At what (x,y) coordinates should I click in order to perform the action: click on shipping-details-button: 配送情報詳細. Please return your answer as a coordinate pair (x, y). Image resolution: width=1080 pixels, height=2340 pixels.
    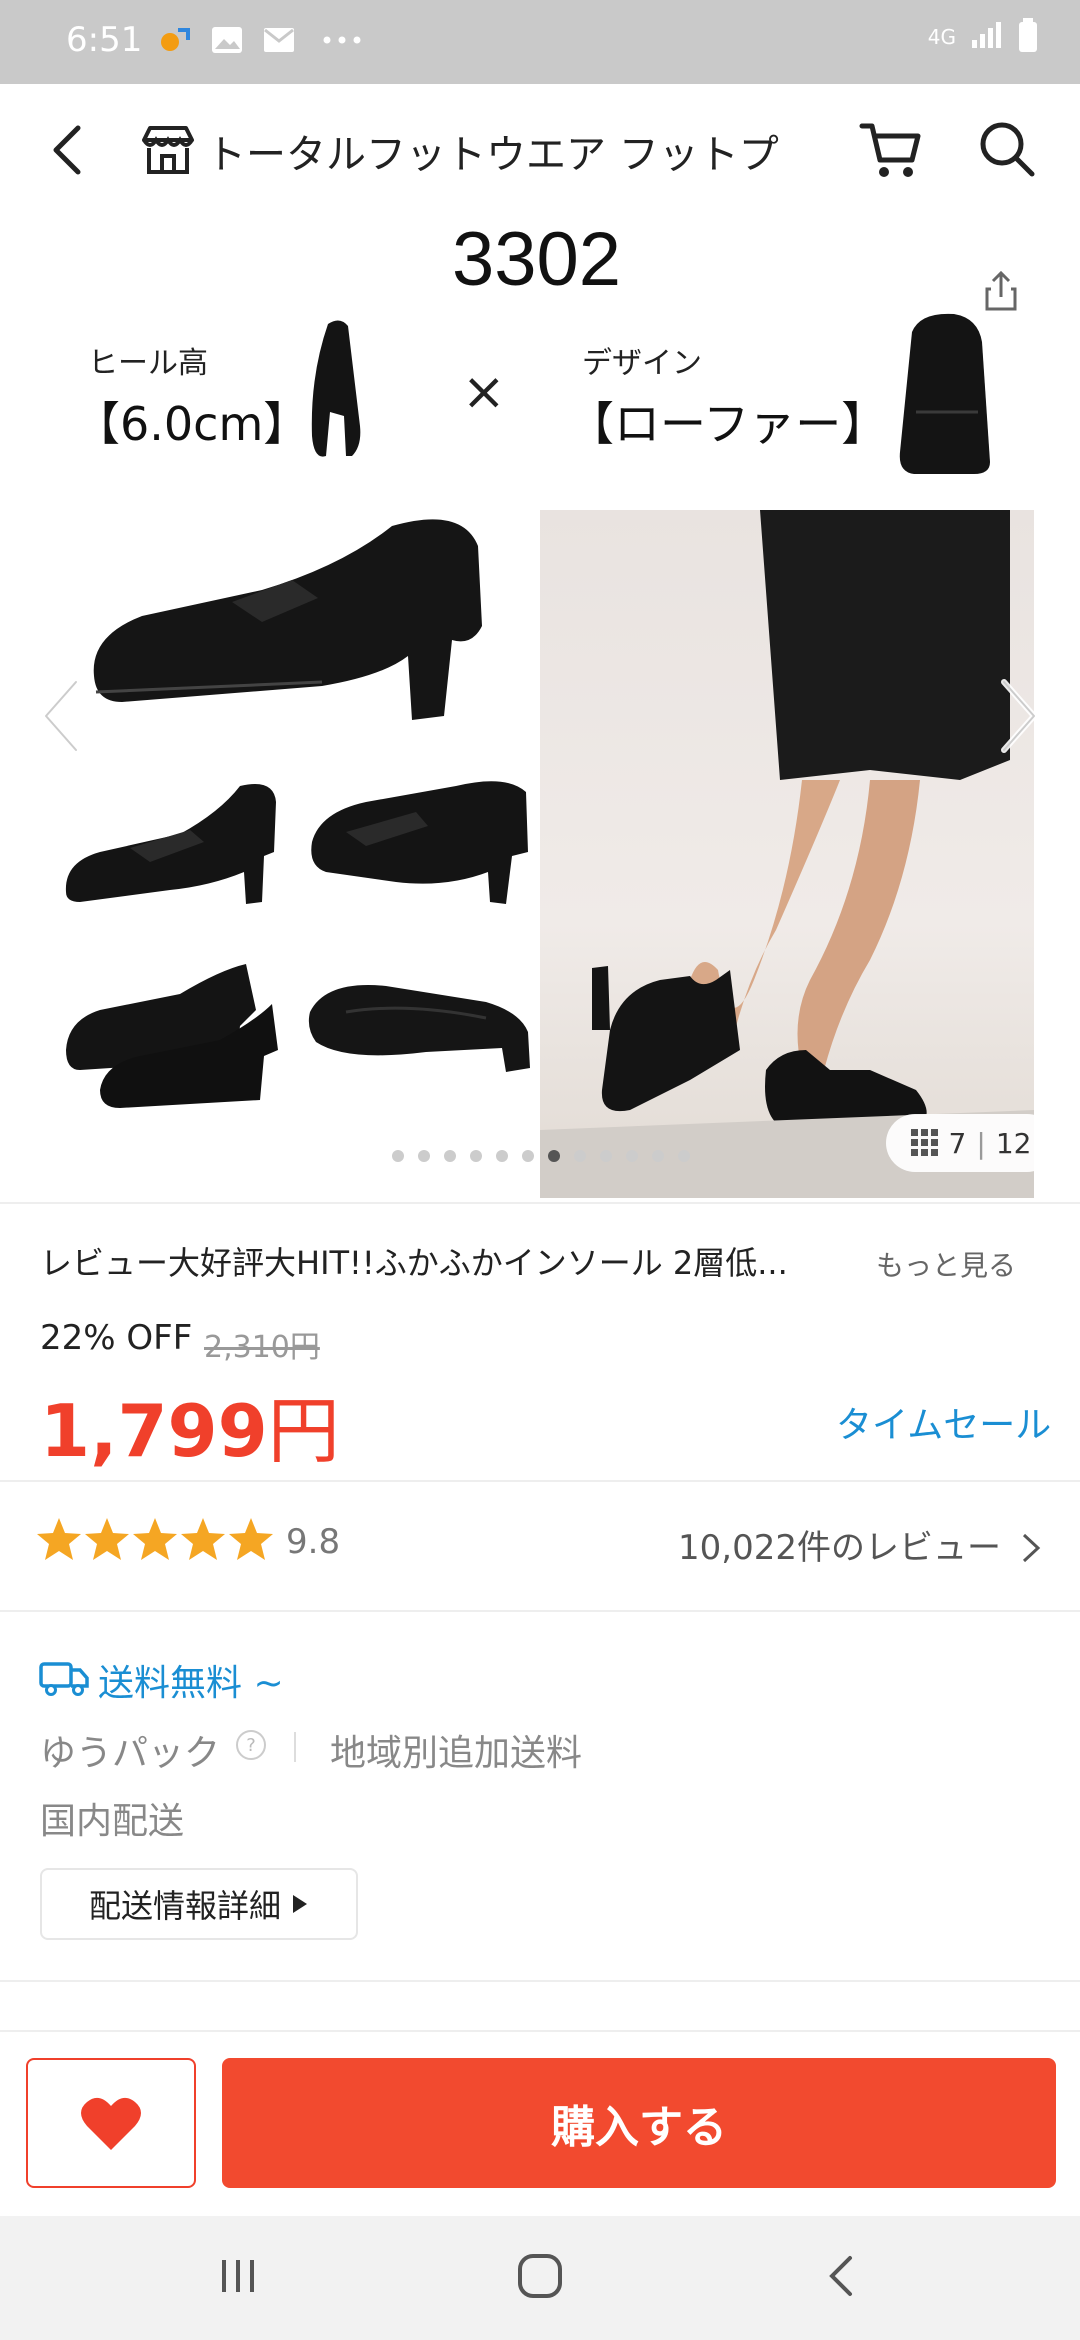
    Looking at the image, I should click on (199, 1904).